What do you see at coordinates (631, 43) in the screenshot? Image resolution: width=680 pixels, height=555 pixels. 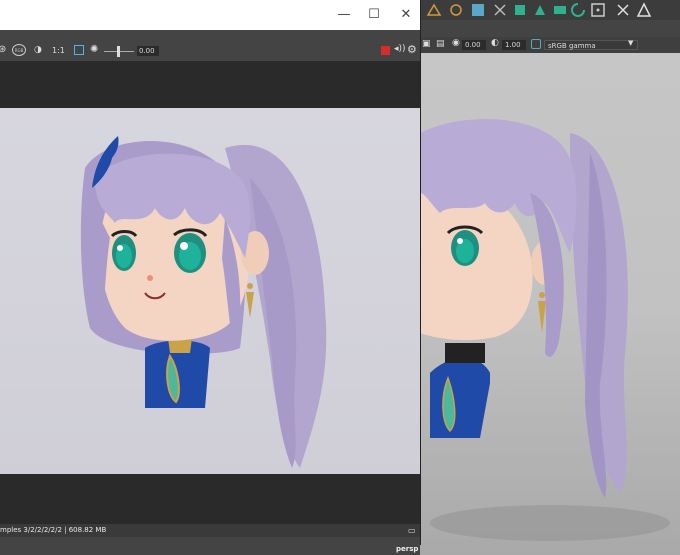 I see `chevron-down-icon: ▼` at bounding box center [631, 43].